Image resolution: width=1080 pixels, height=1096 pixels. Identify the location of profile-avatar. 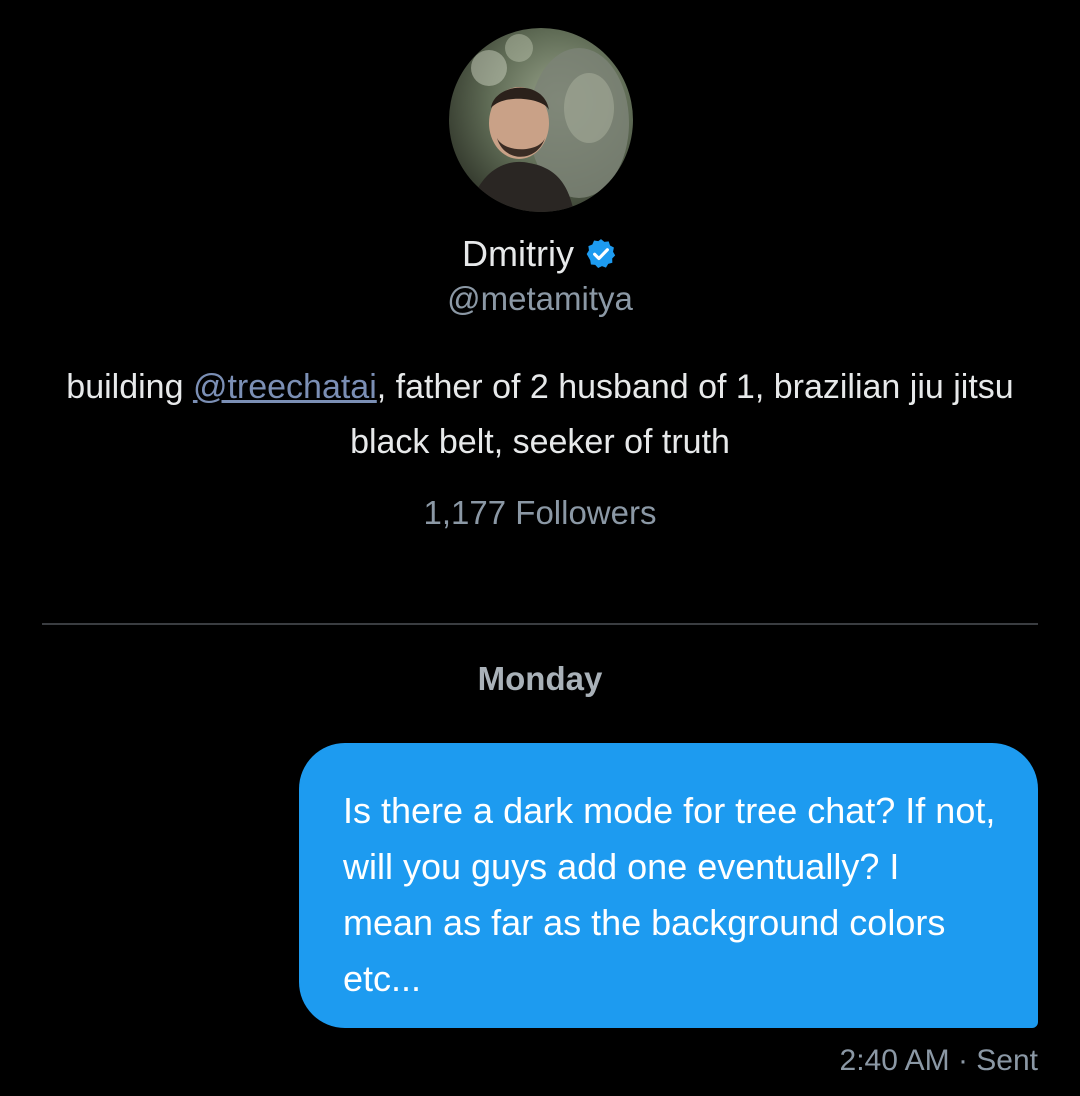
(541, 120).